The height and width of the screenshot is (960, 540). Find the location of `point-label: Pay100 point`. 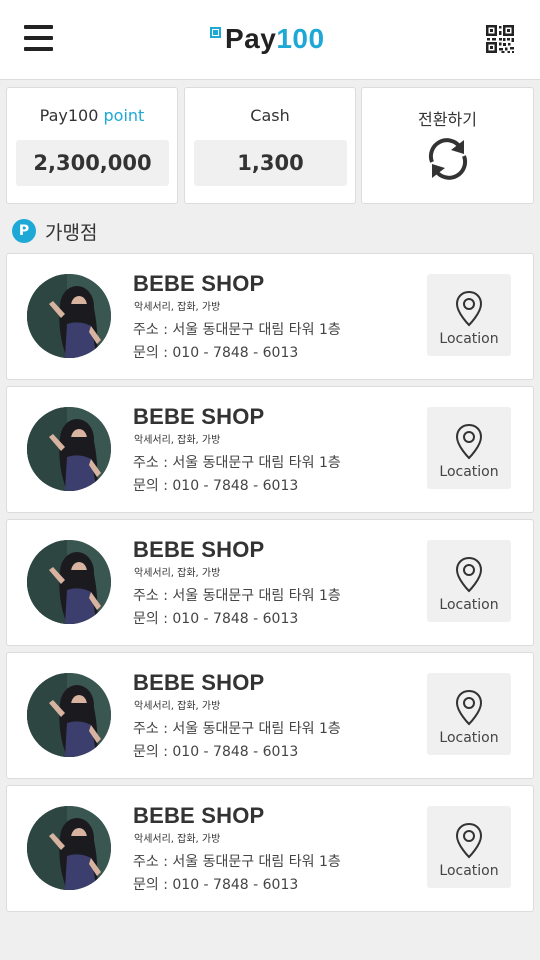

point-label: Pay100 point is located at coordinates (92, 115).